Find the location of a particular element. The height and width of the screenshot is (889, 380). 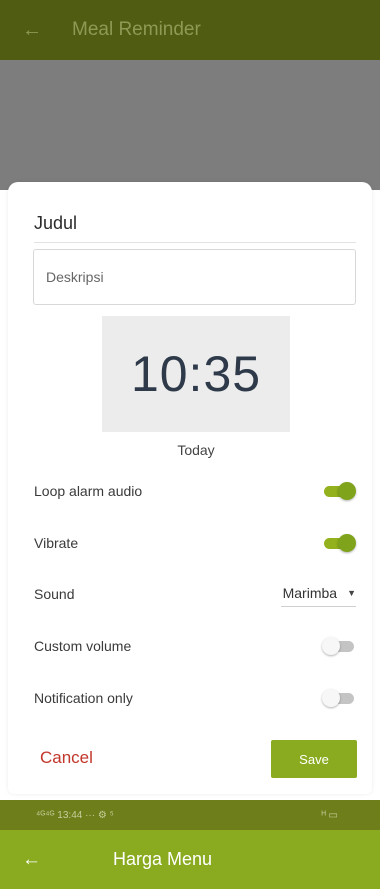

scrim-overlay is located at coordinates (190, 125).